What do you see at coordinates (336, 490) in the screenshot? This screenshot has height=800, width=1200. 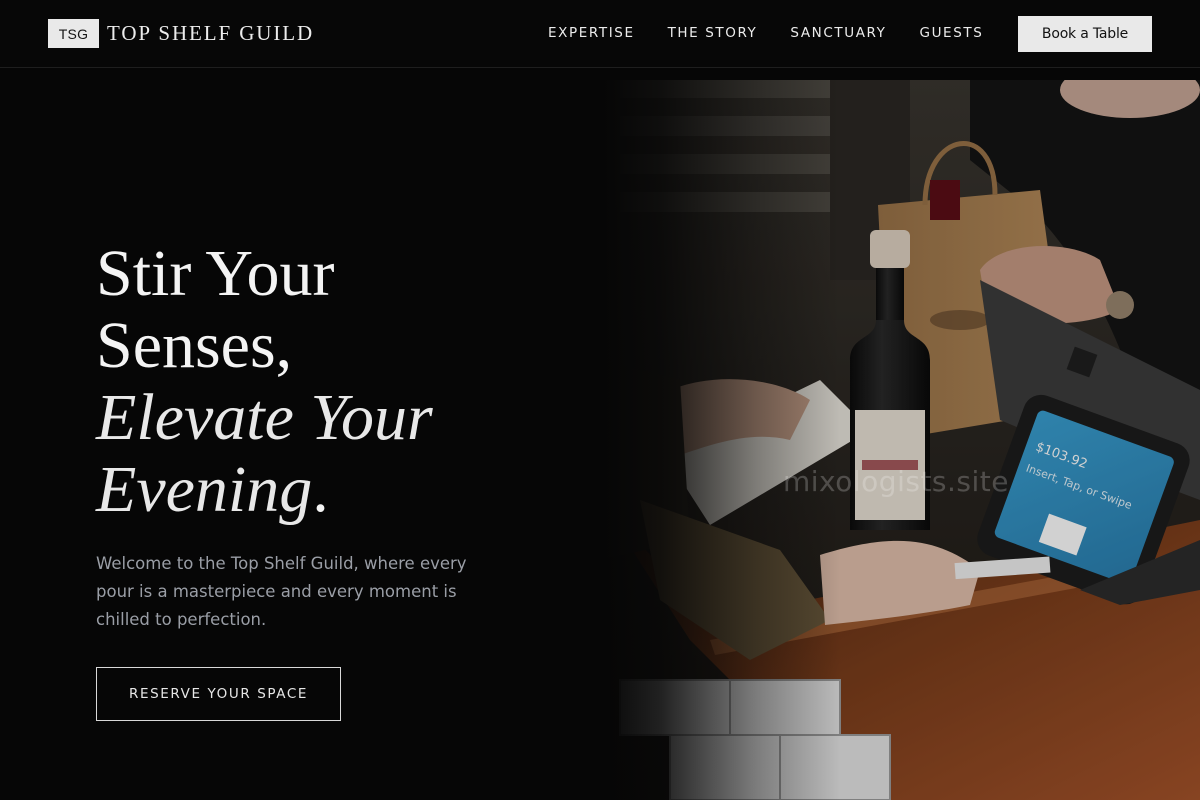 I see `hero-title-line-4-wrap: Evening.` at bounding box center [336, 490].